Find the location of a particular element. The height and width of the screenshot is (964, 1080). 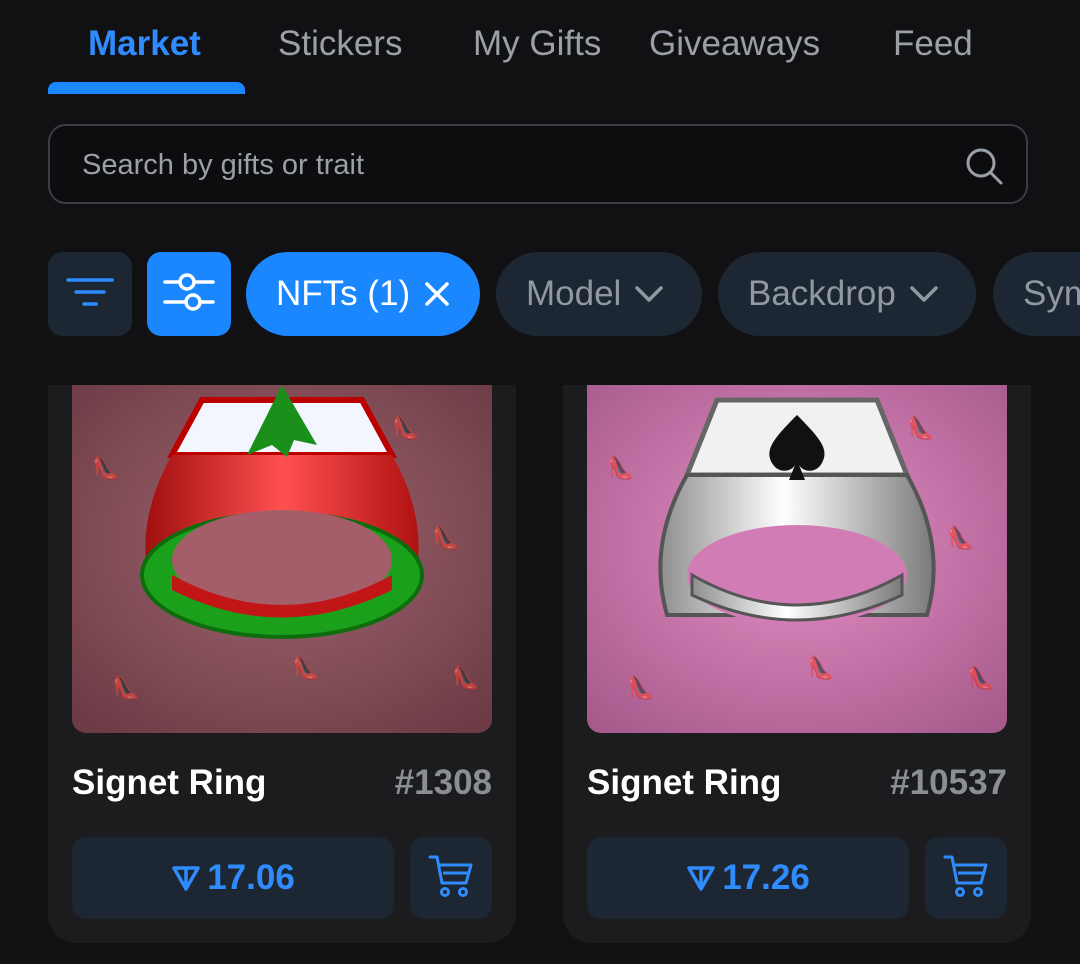

buy-price-button: 17.06 is located at coordinates (233, 878).